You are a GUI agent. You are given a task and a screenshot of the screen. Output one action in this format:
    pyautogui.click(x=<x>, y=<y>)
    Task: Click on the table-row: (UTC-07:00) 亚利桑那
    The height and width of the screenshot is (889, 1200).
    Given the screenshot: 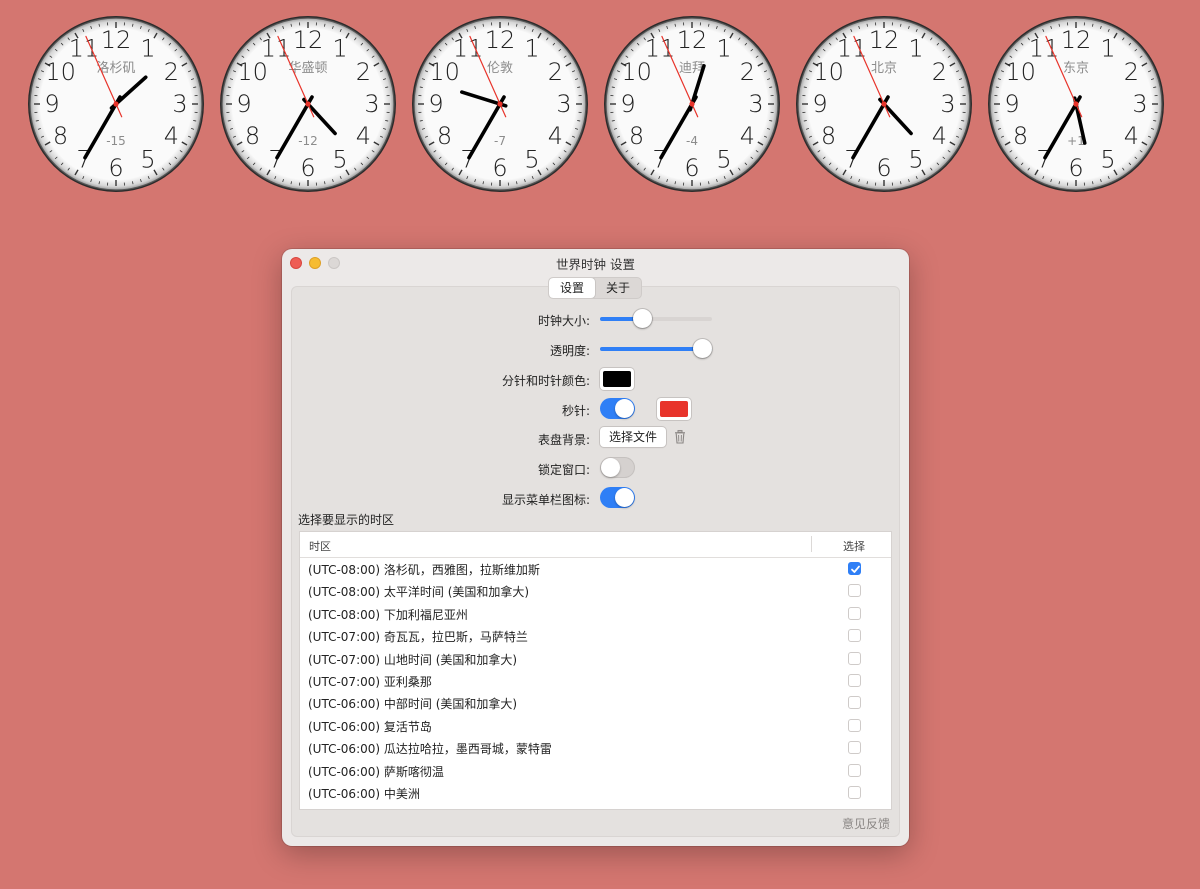 What is the action you would take?
    pyautogui.click(x=595, y=681)
    